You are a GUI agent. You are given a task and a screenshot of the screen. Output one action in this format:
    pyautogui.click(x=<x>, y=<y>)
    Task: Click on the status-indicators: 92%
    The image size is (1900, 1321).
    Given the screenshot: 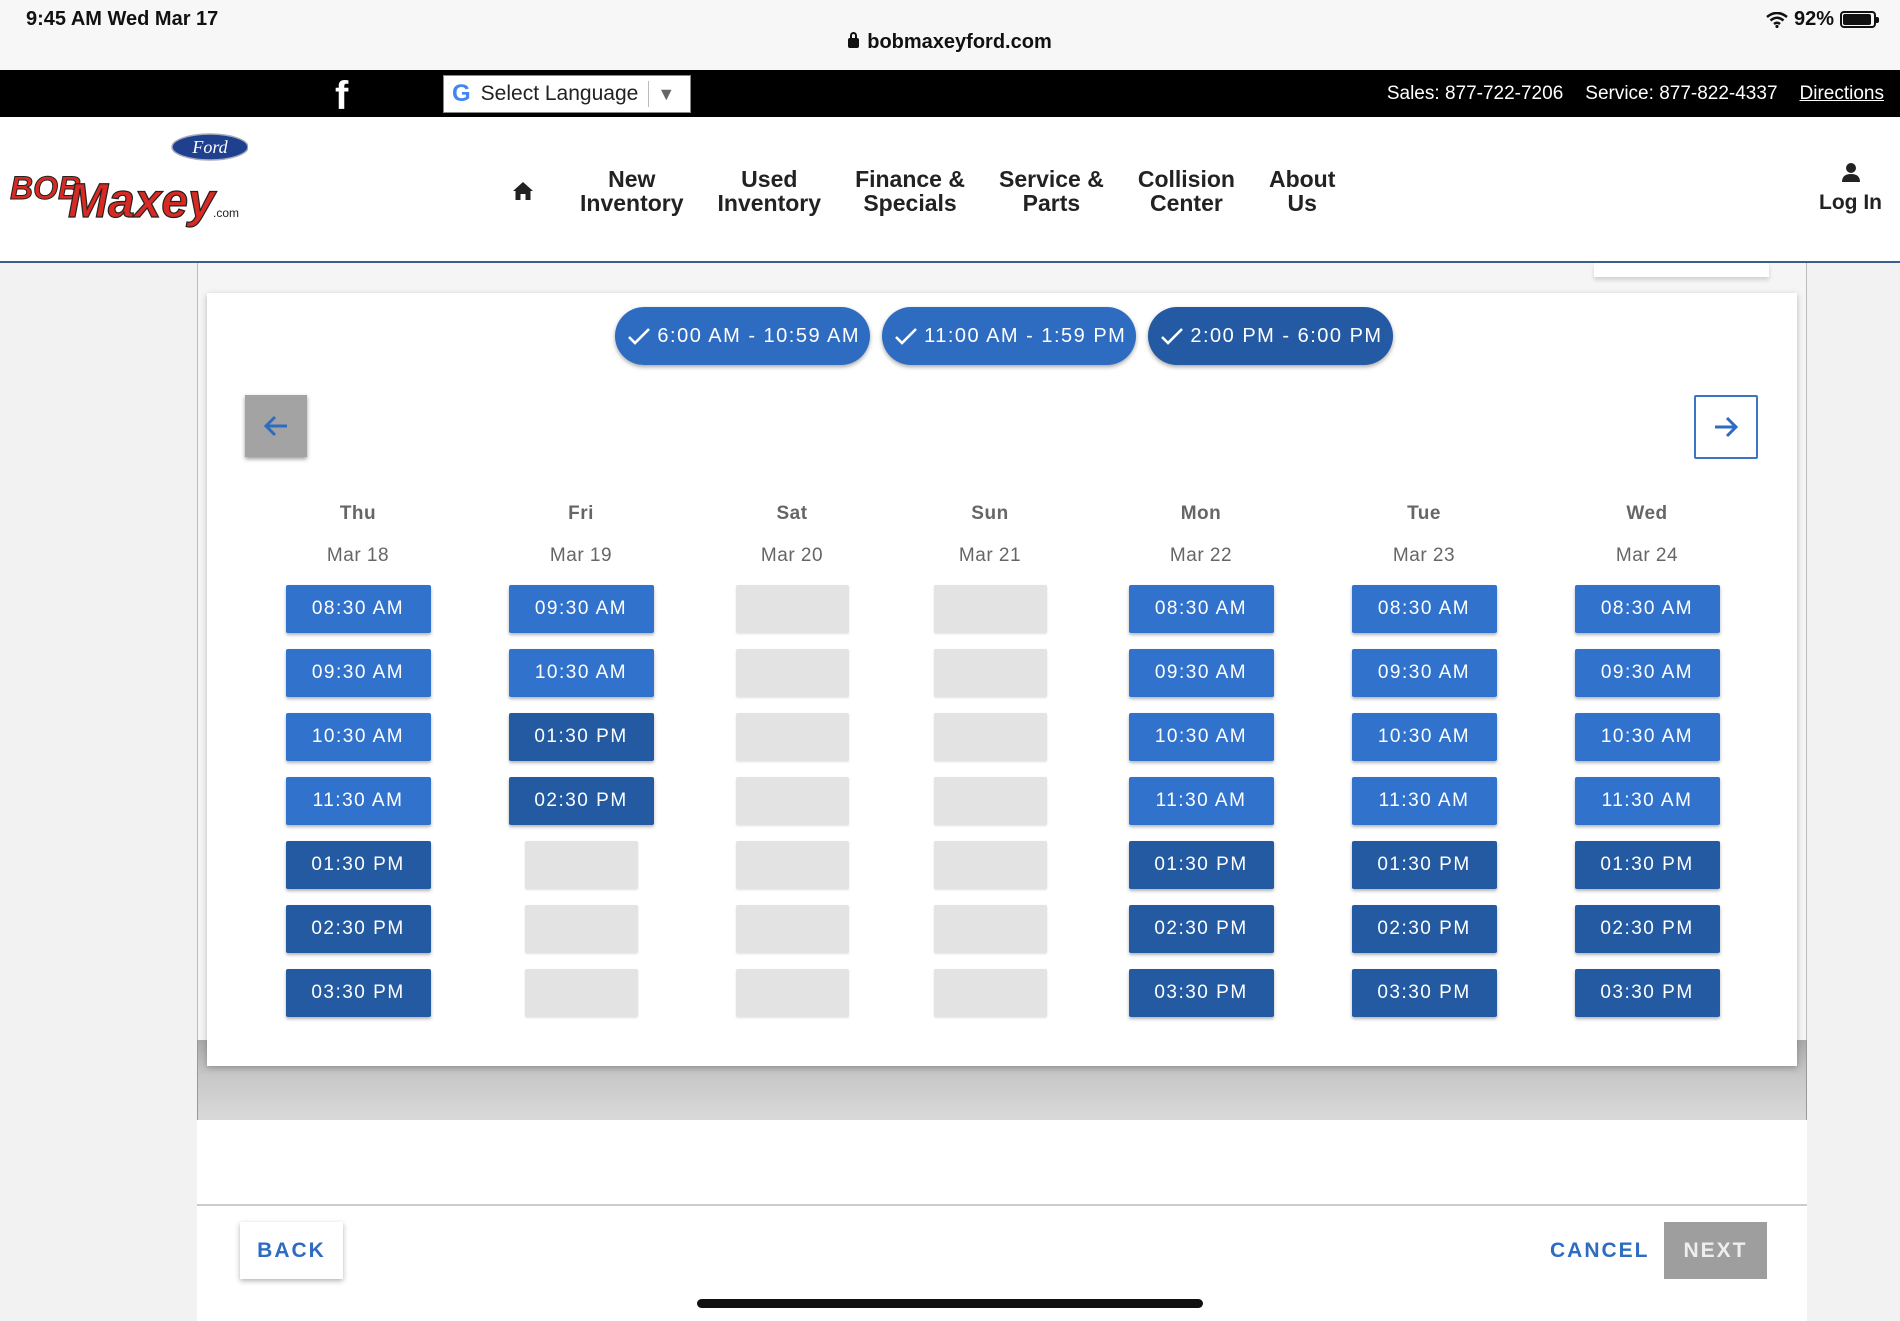 What is the action you would take?
    pyautogui.click(x=1822, y=19)
    